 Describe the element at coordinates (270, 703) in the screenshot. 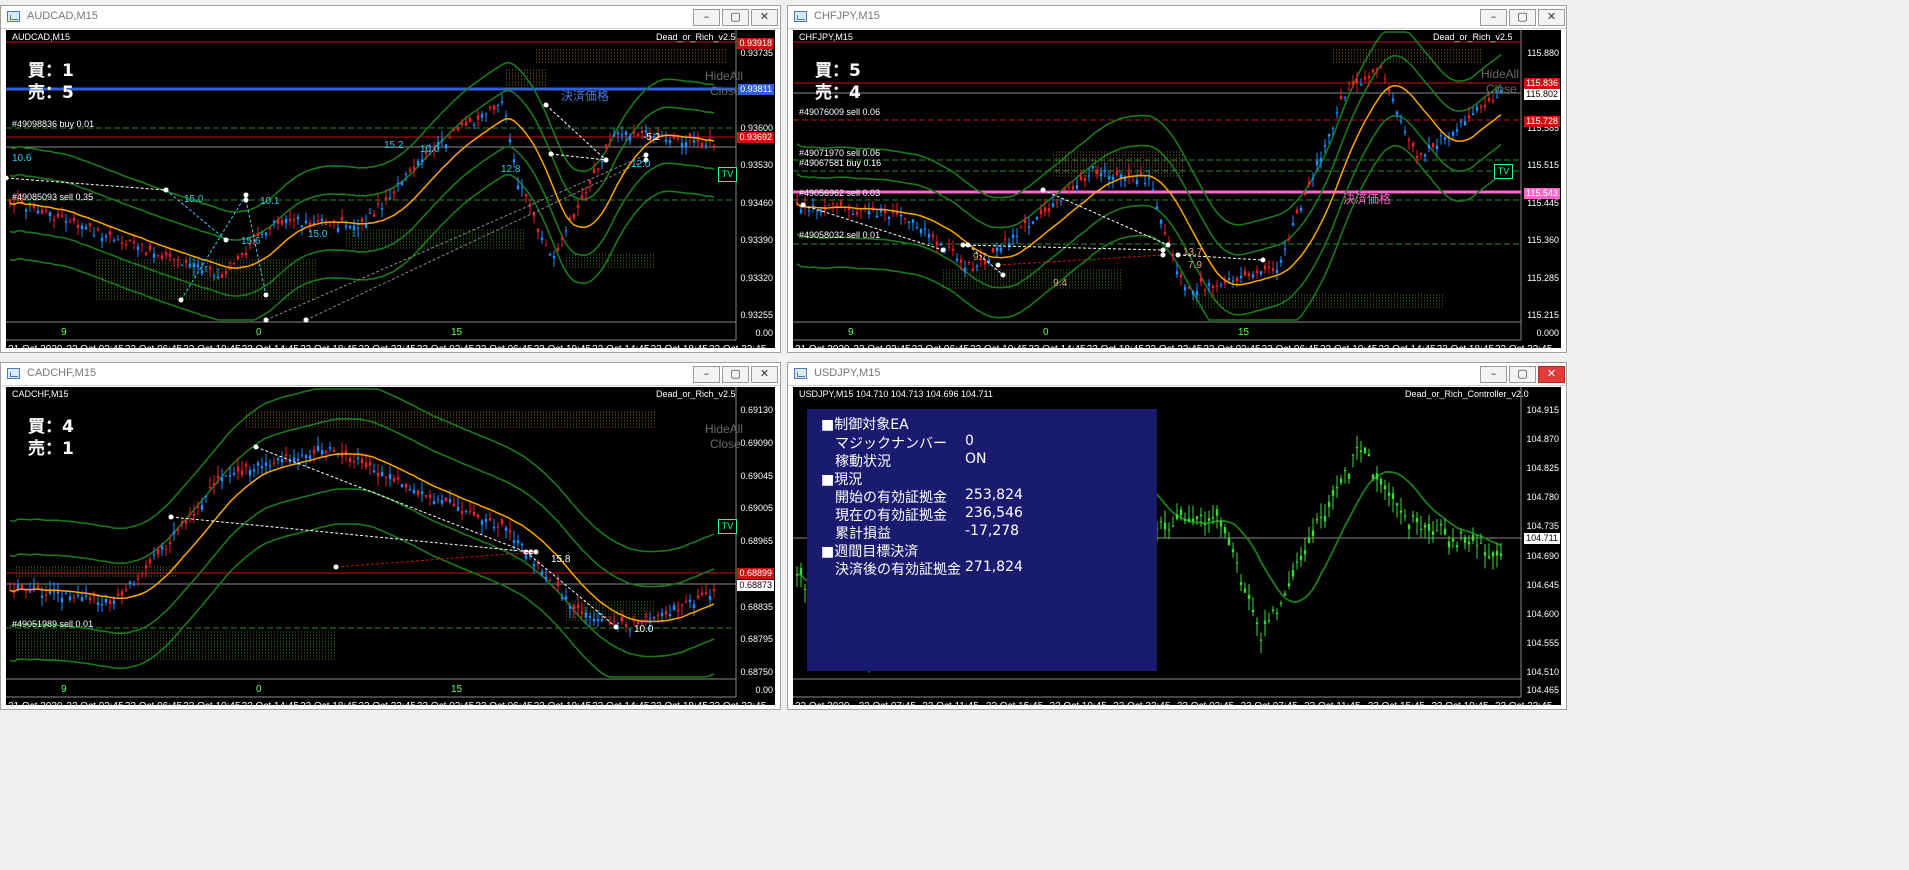

I see `time-axis-label: 22 Oct 14:45` at that location.